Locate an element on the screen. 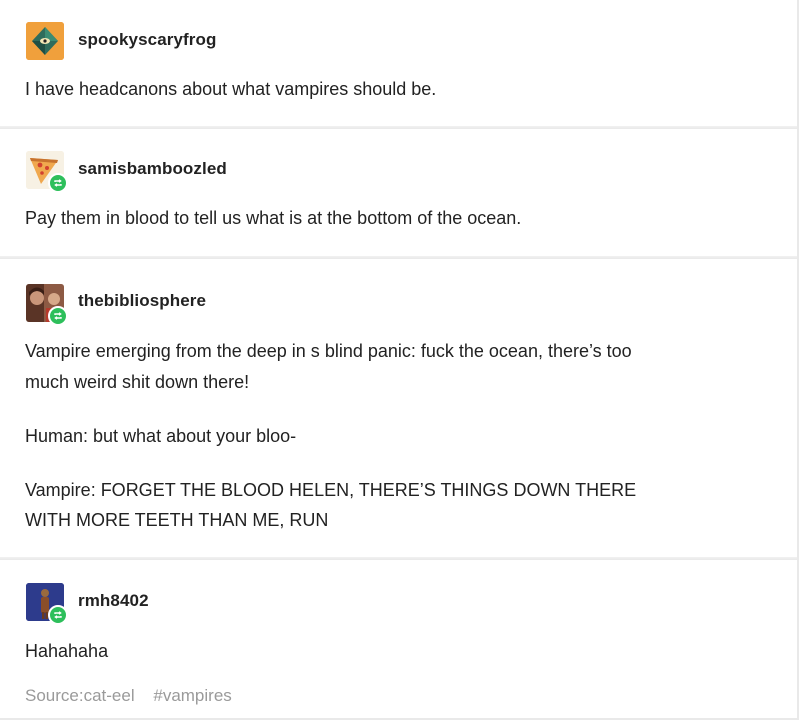  username: thebibliosphere is located at coordinates (142, 301).